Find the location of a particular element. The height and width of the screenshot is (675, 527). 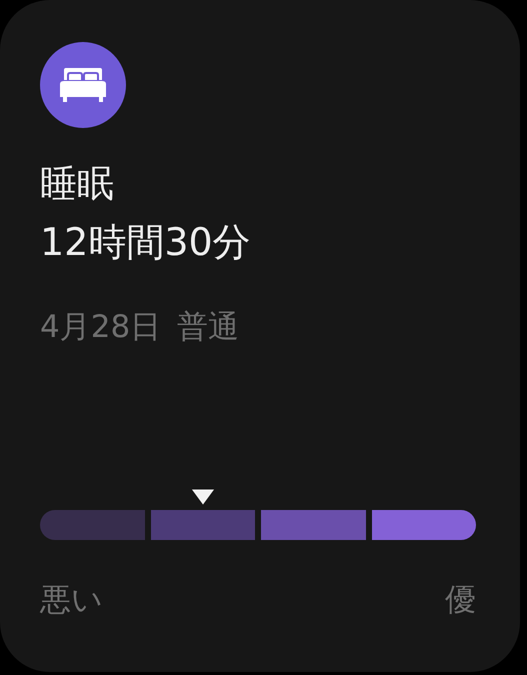

rating-text: 普通 is located at coordinates (208, 327).